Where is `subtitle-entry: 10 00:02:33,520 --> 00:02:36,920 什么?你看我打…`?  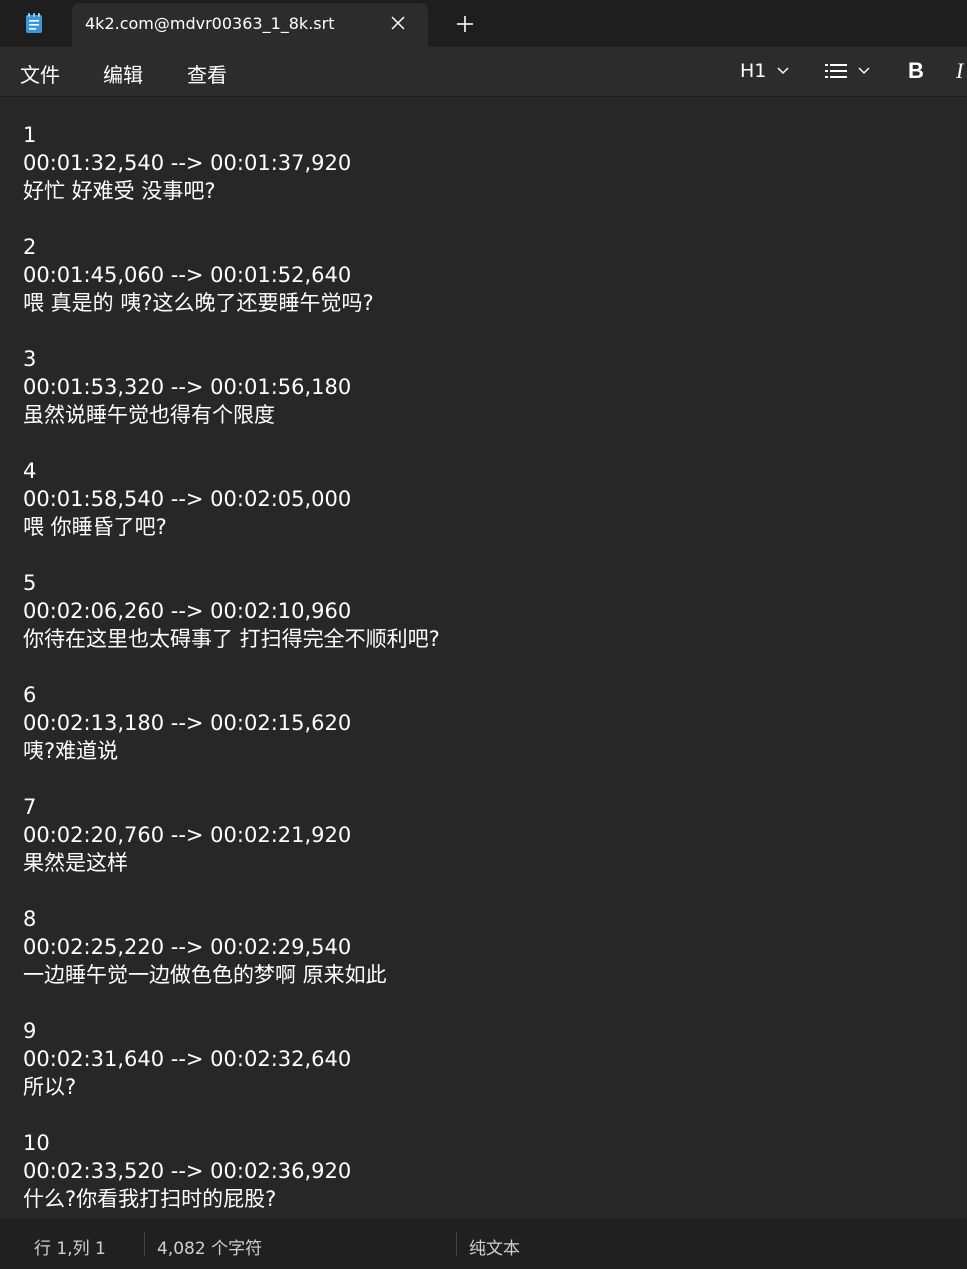
subtitle-entry: 10 00:02:33,520 --> 00:02:36,920 什么?你看我打… is located at coordinates (231, 1171).